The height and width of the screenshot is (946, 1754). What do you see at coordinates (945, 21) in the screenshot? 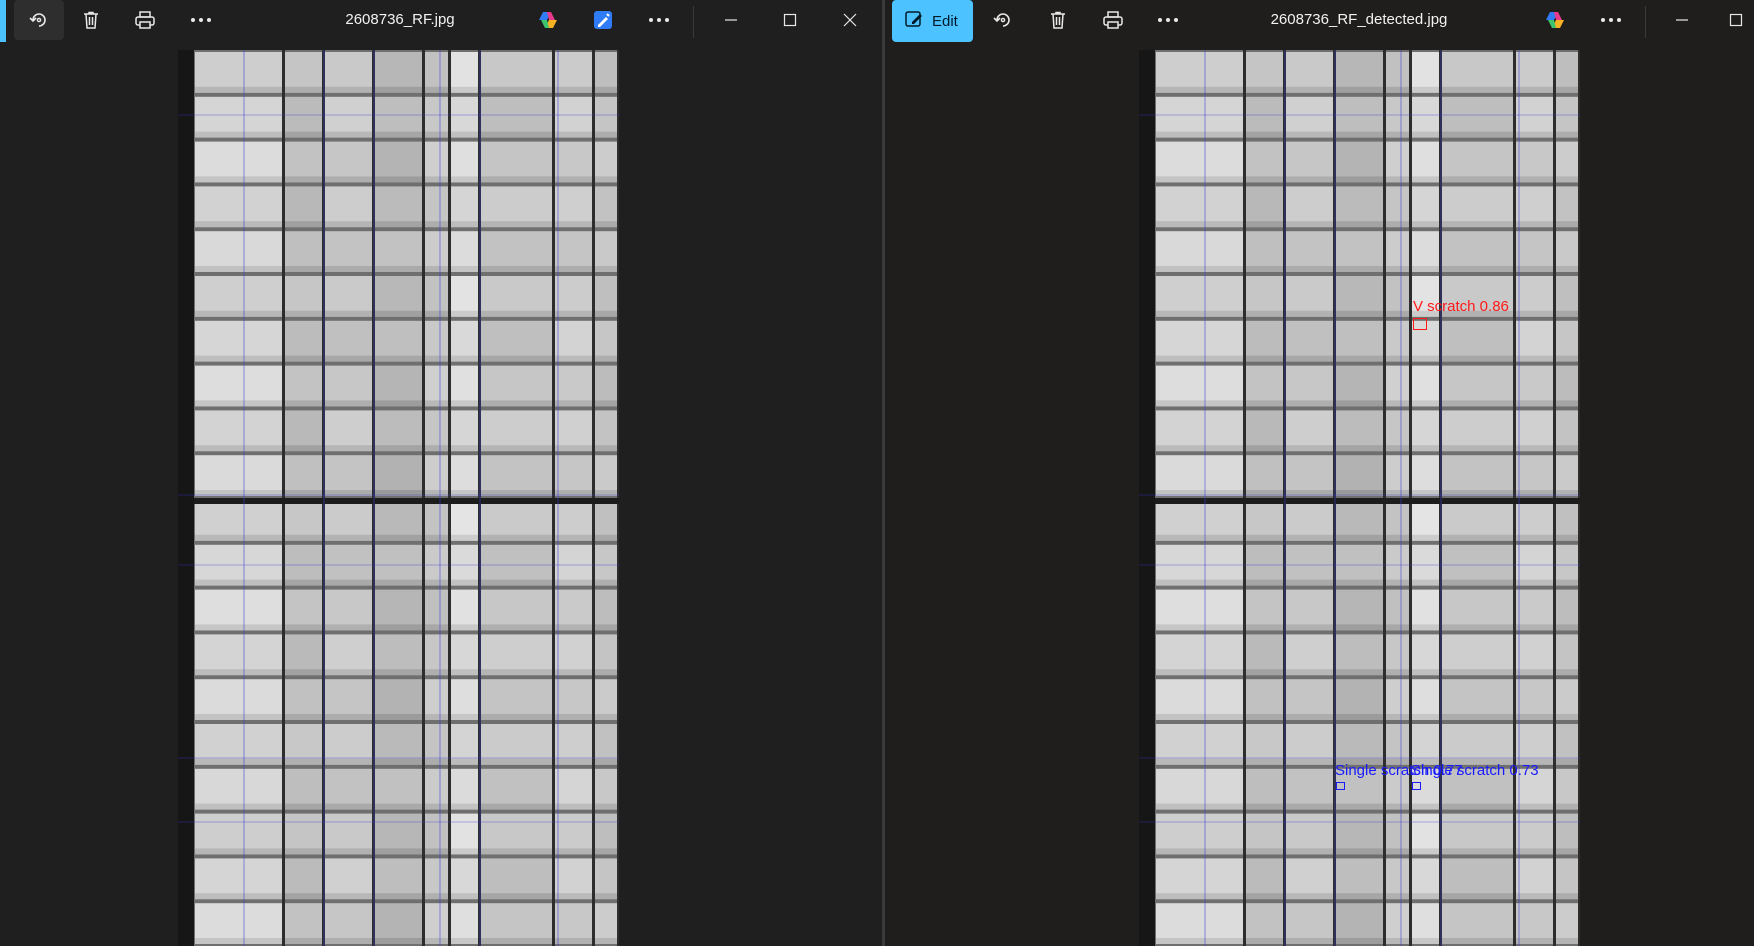
I see `edit-label: Edit` at bounding box center [945, 21].